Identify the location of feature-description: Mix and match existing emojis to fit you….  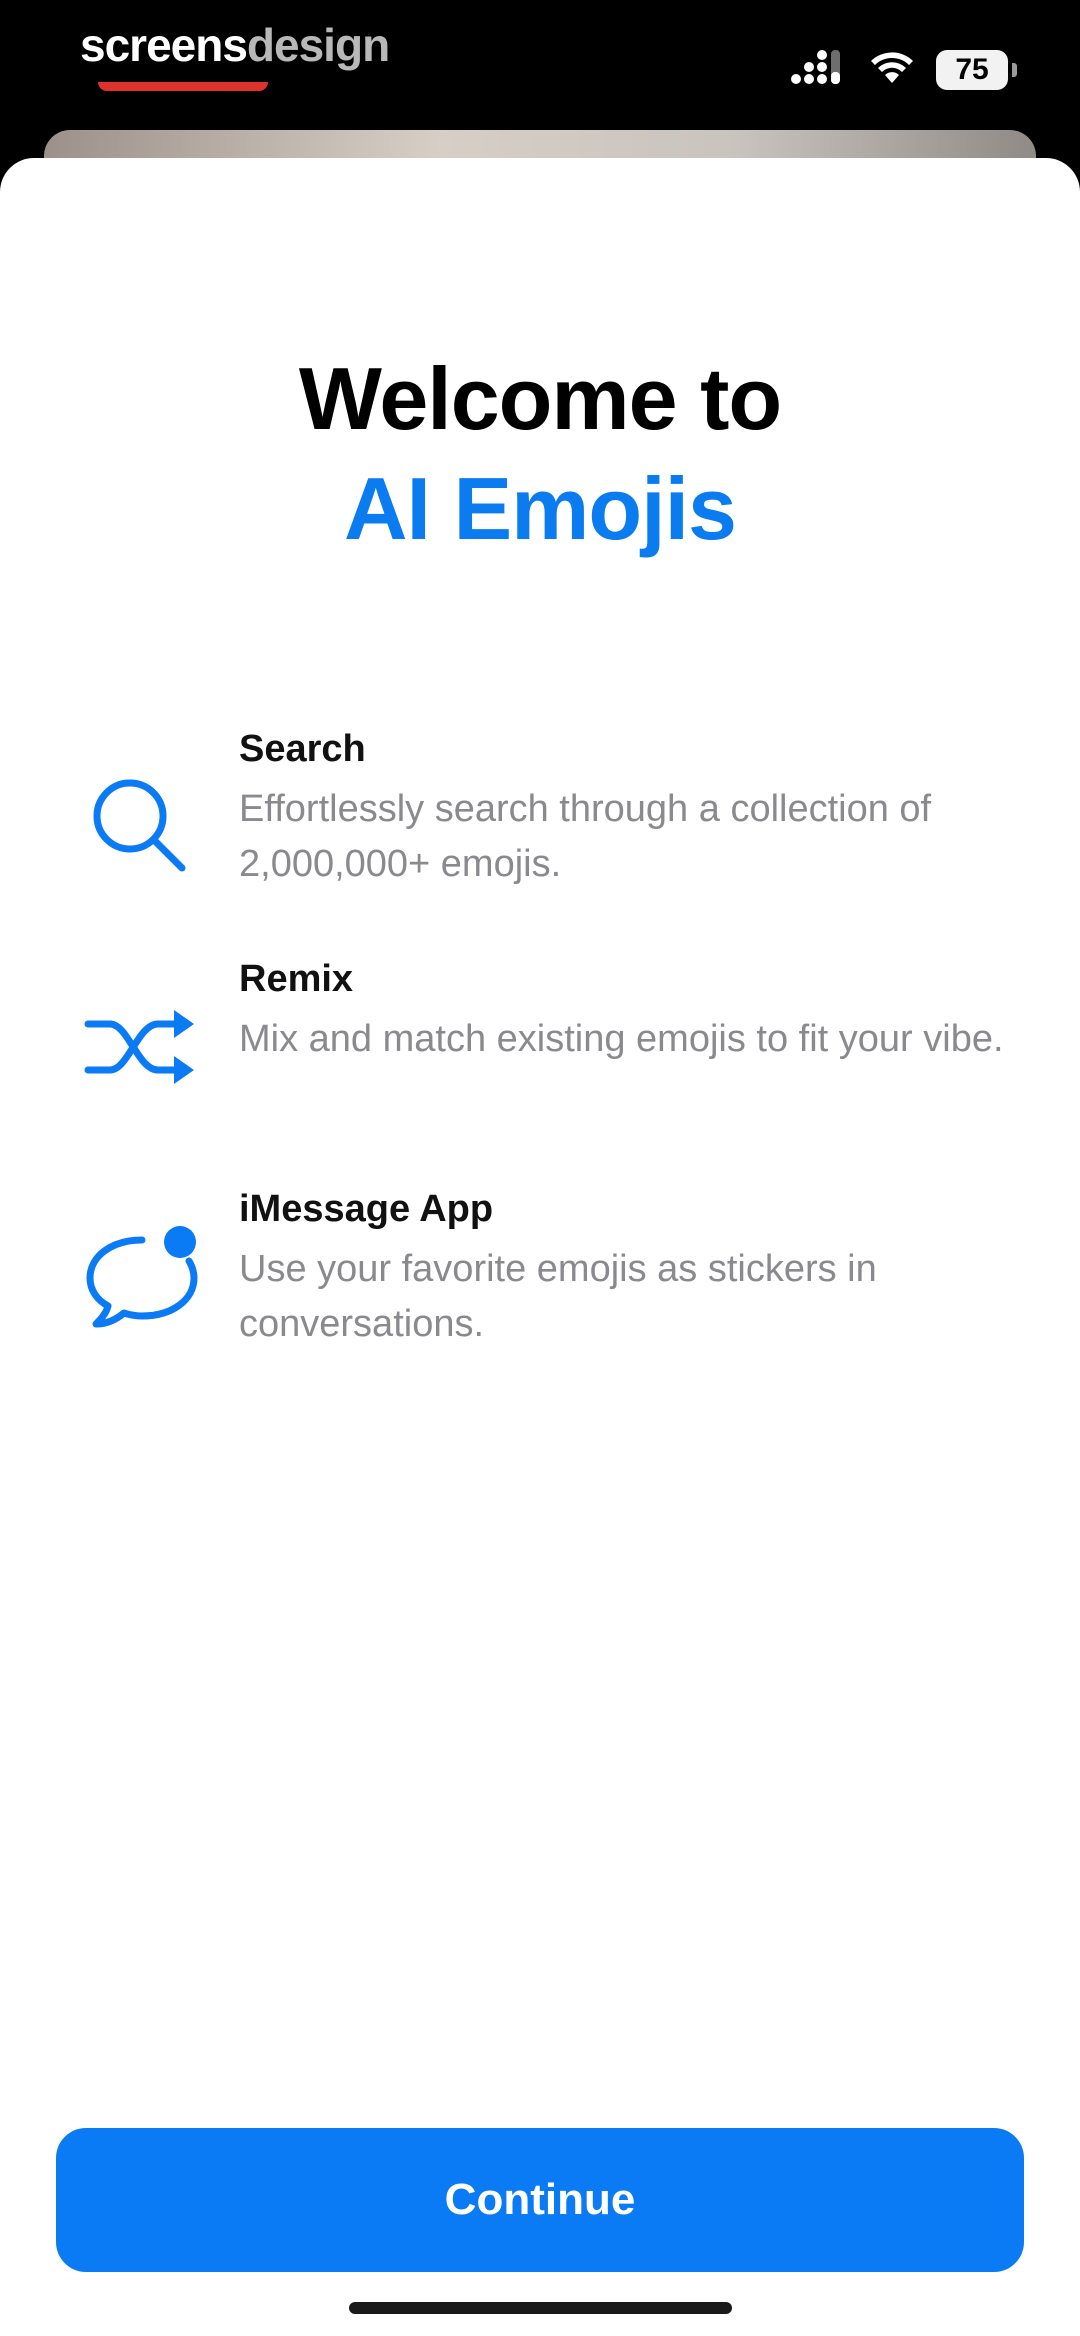
(621, 1039).